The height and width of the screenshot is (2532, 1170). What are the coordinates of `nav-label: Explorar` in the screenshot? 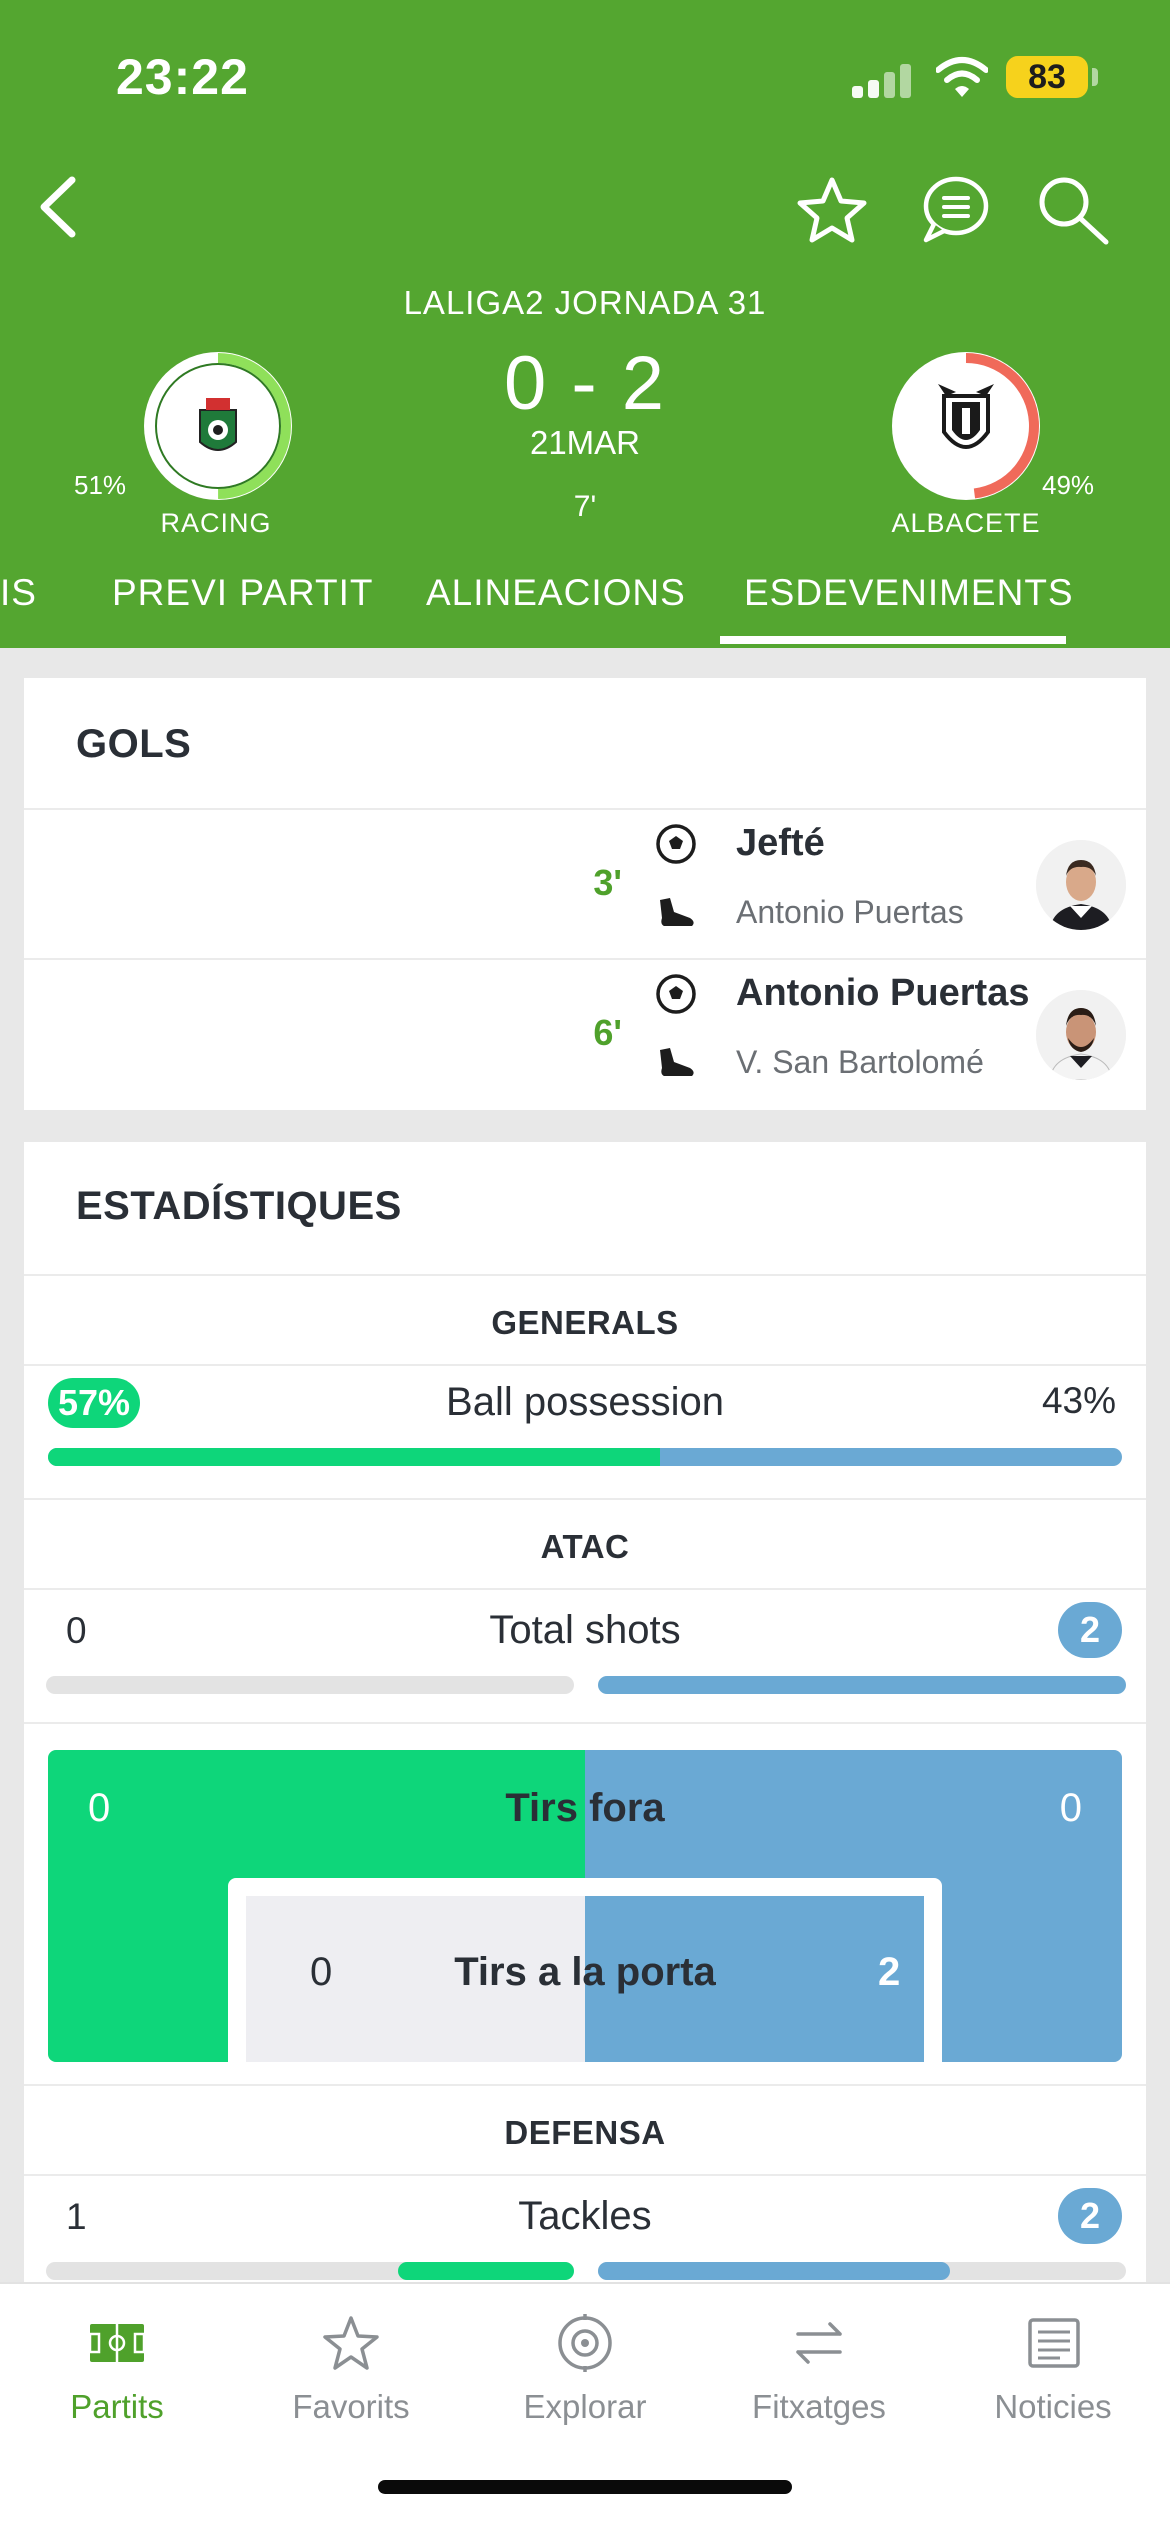 It's located at (585, 2406).